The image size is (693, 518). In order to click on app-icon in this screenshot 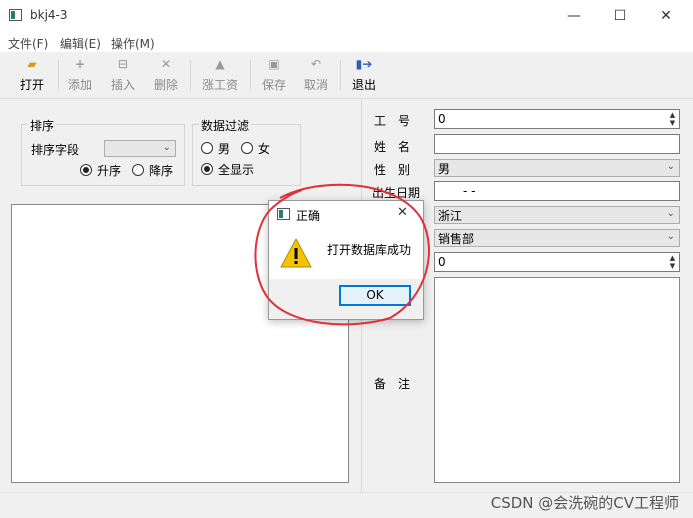, I will do `click(15, 15)`.